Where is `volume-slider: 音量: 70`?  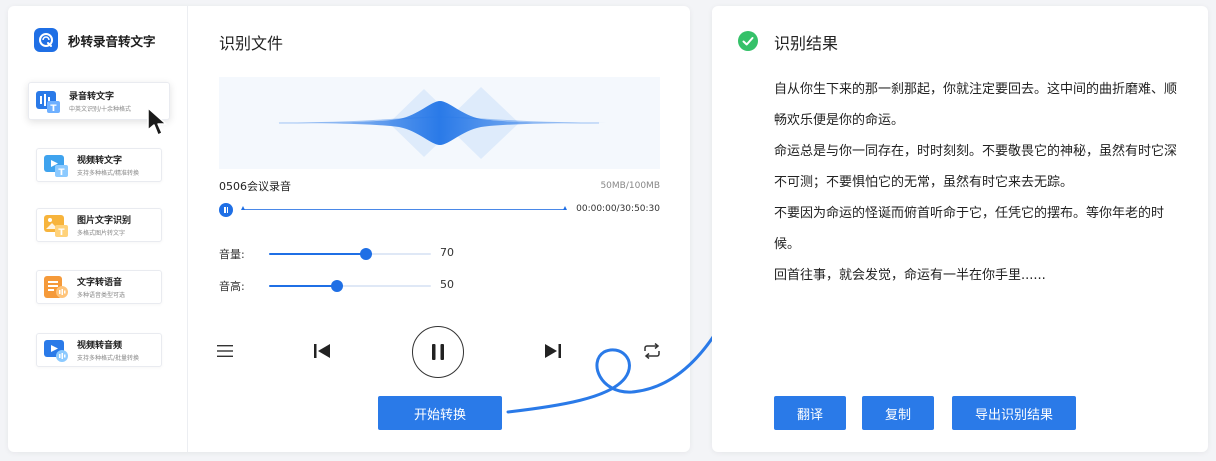 volume-slider: 音量: 70 is located at coordinates (349, 254).